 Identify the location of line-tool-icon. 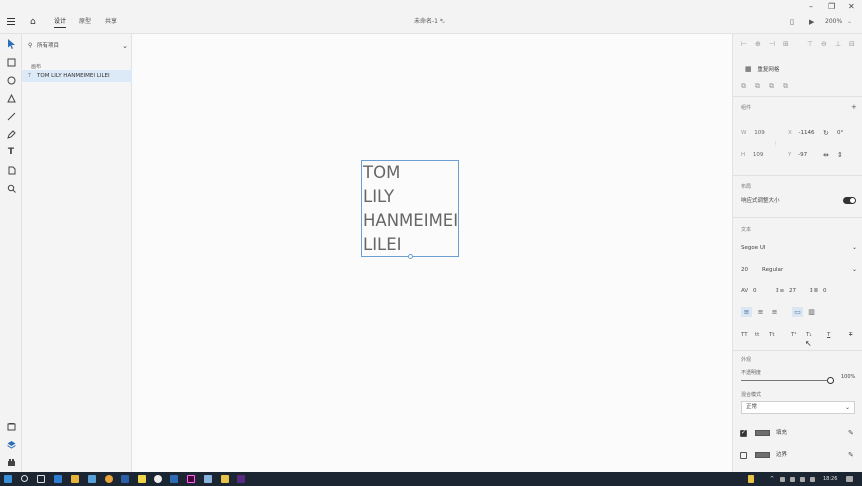
(11, 116).